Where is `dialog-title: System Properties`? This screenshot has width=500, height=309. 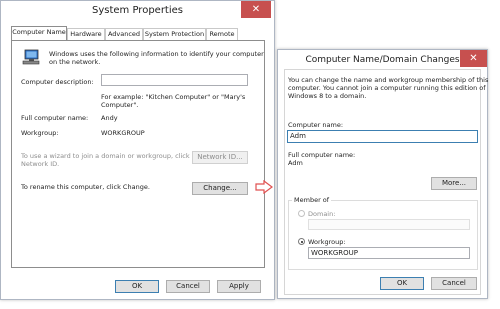 dialog-title: System Properties is located at coordinates (137, 10).